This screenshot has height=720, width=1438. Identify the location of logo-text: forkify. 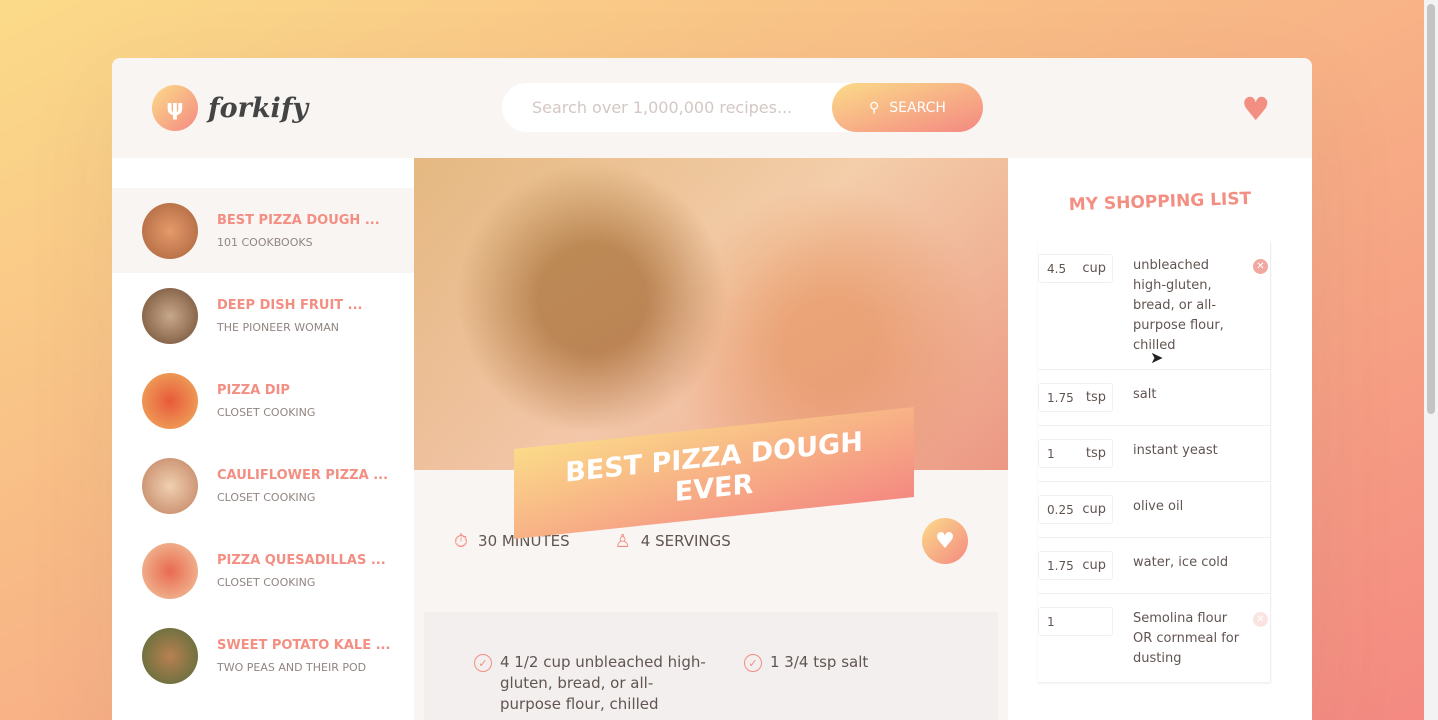
(258, 108).